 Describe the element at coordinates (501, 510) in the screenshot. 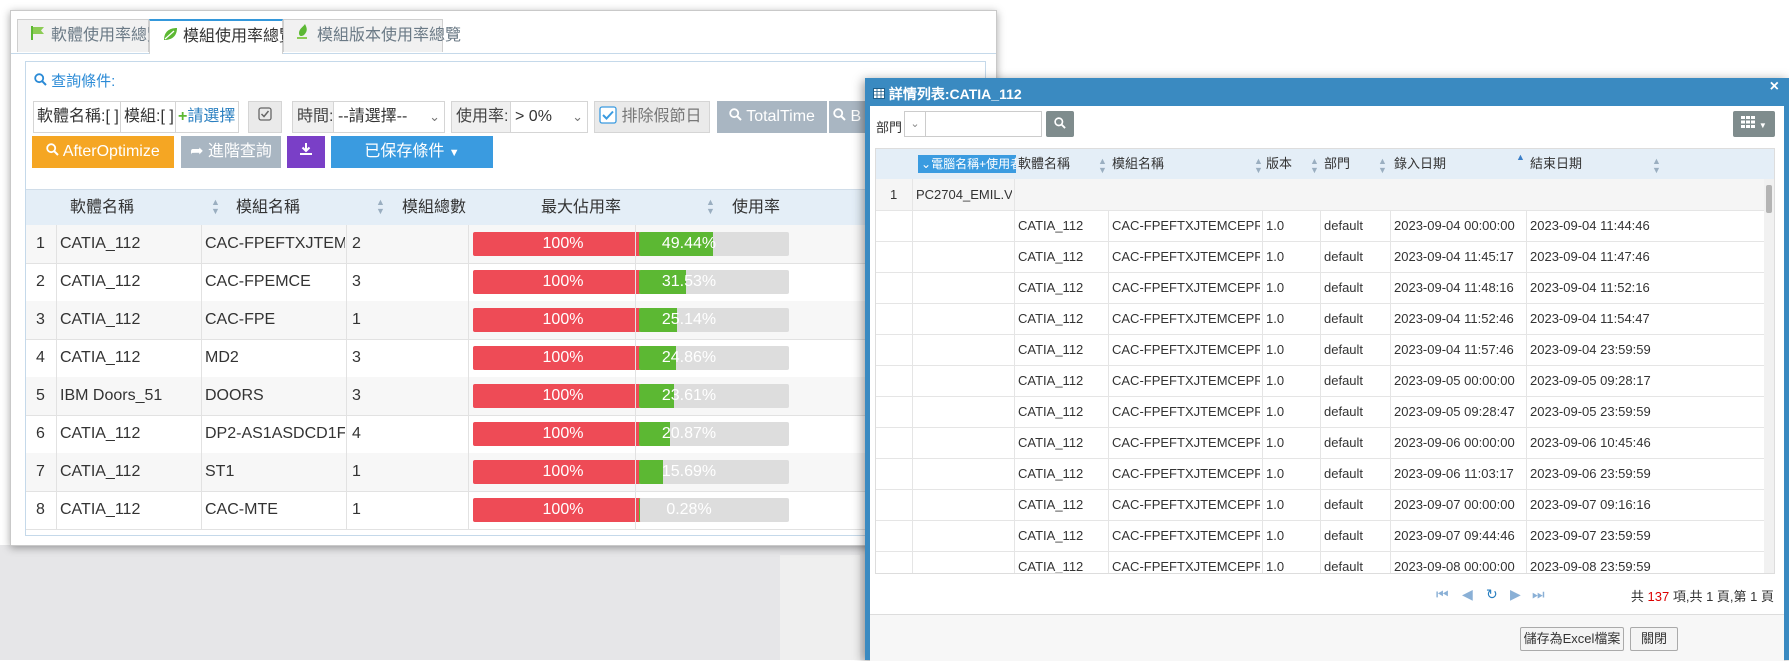

I see `table-row: 8CATIA_112CAC-MTE1100%0.28%` at that location.